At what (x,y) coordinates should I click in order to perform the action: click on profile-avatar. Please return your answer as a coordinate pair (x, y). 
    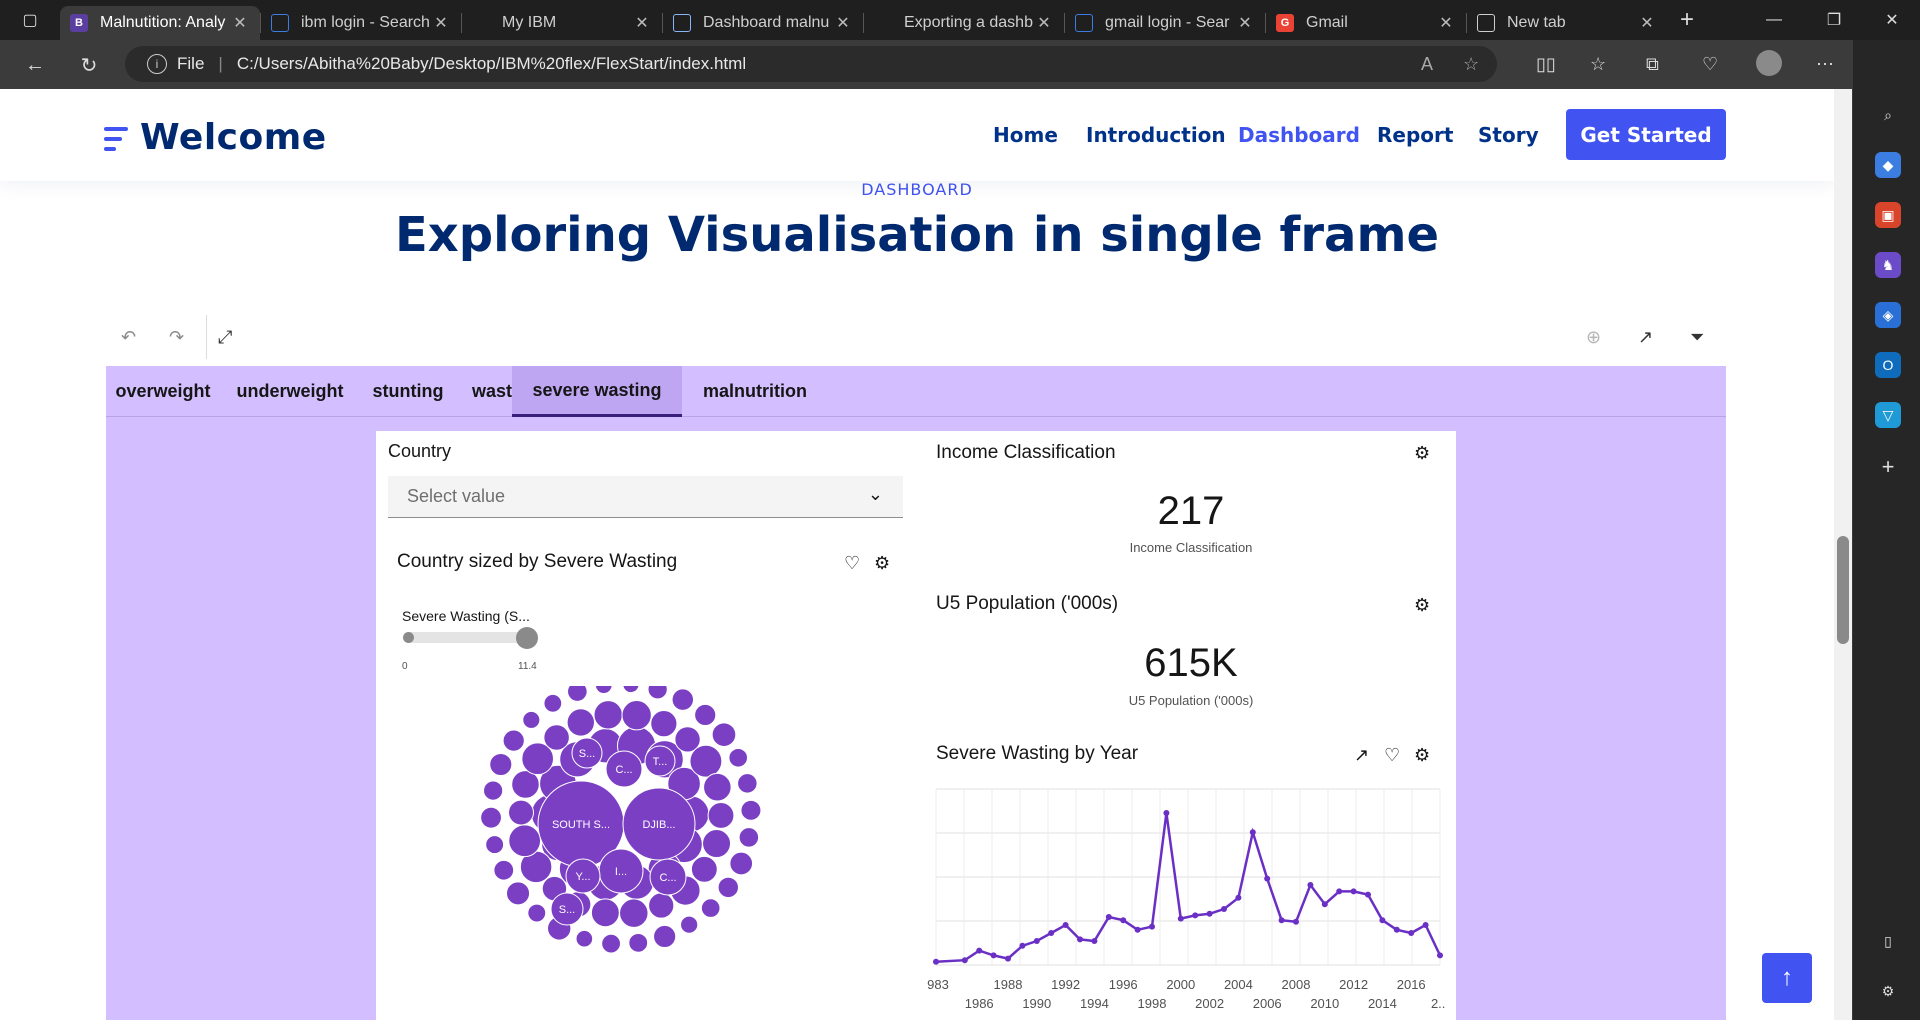
    Looking at the image, I should click on (1769, 63).